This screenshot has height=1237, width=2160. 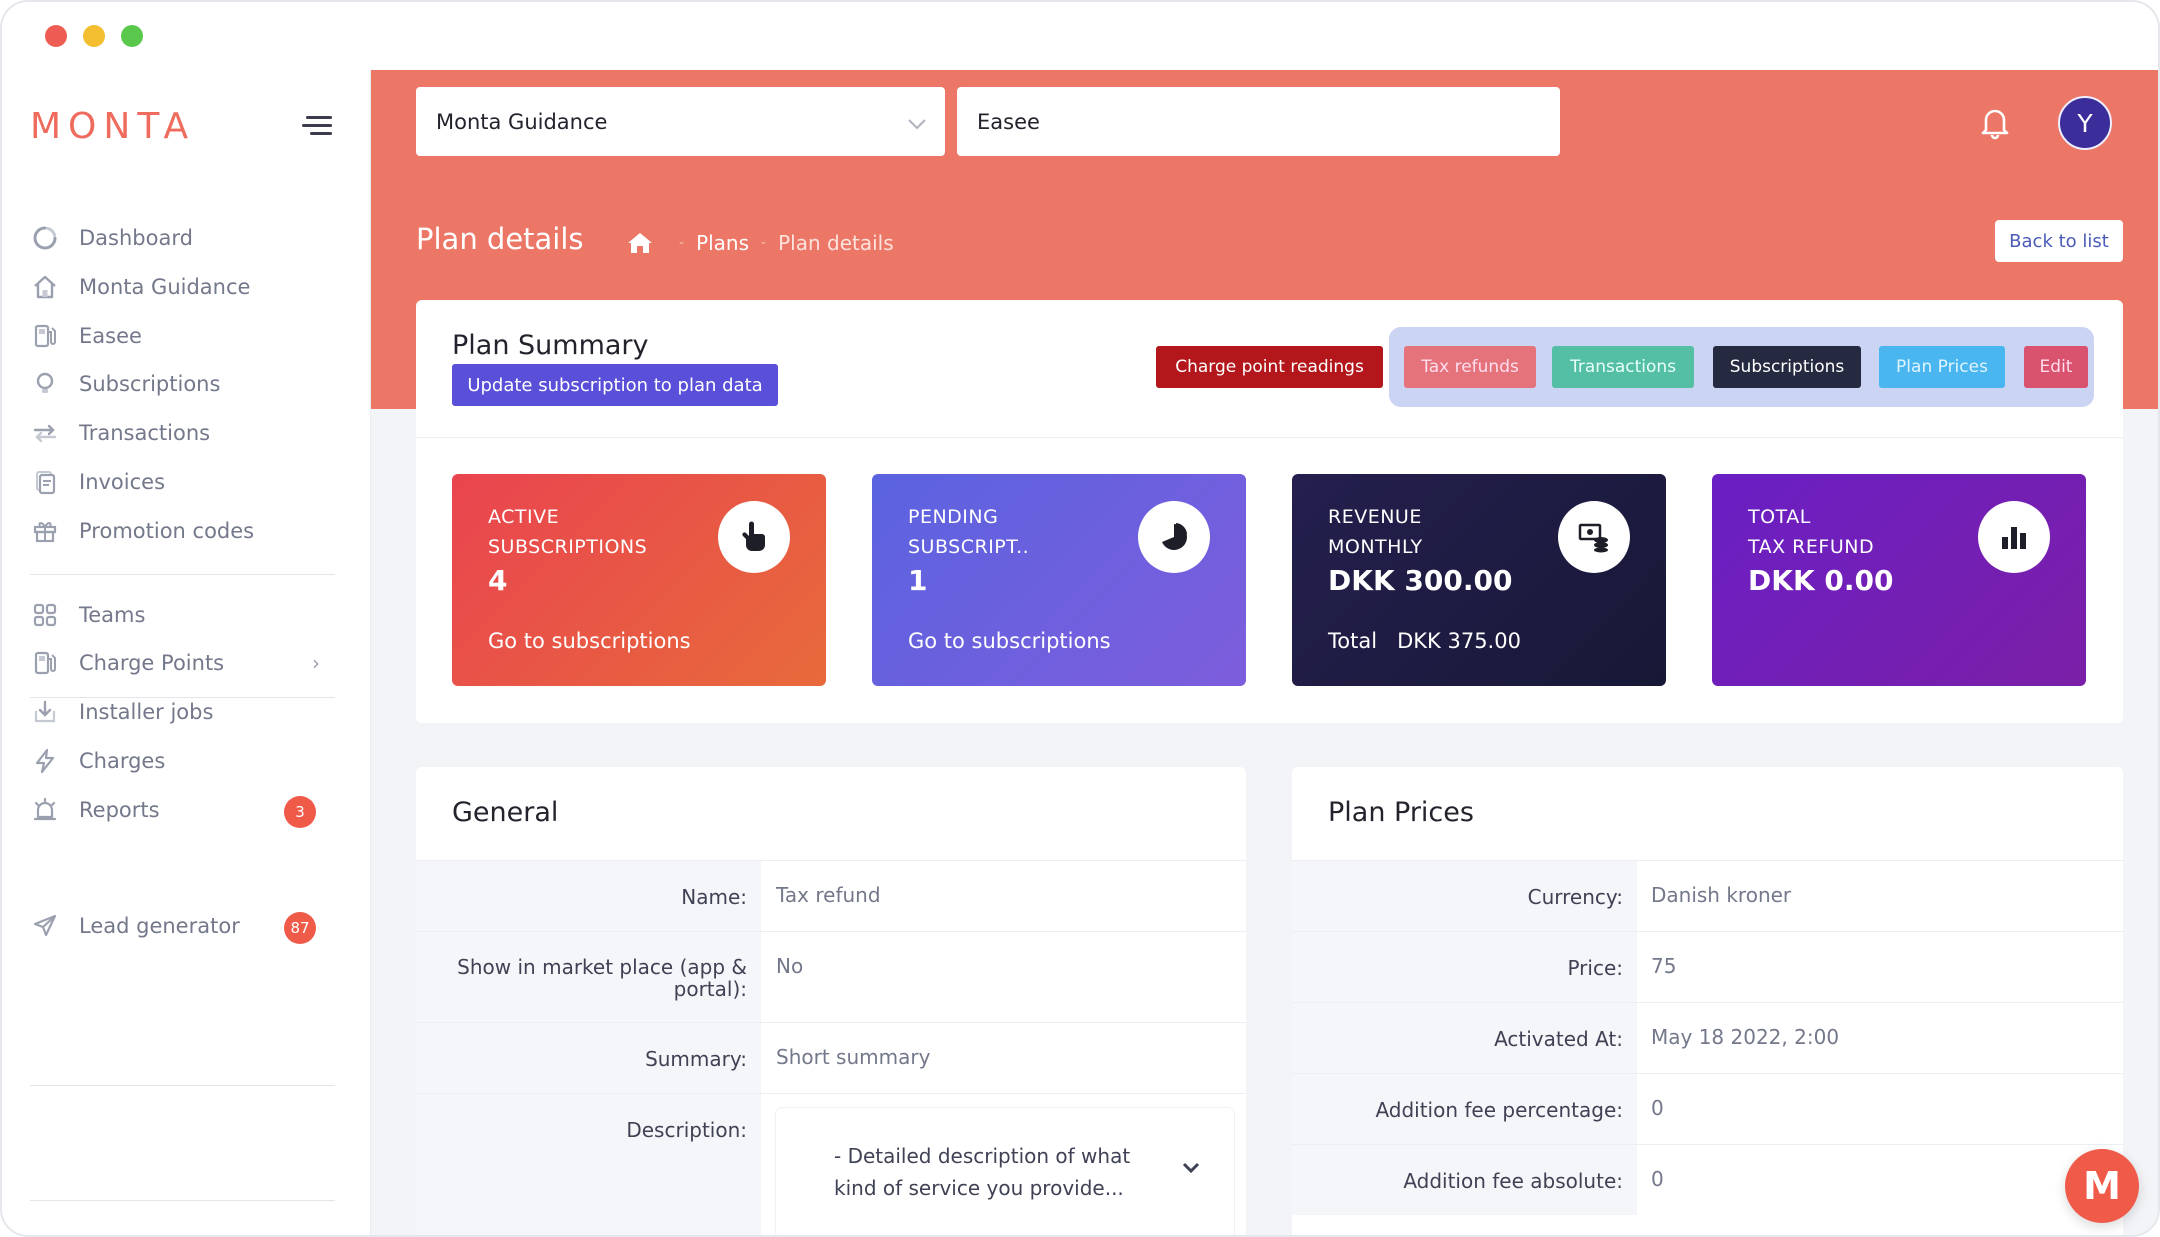 What do you see at coordinates (969, 547) in the screenshot?
I see `stat-label-line2: SUBSCRIPT..` at bounding box center [969, 547].